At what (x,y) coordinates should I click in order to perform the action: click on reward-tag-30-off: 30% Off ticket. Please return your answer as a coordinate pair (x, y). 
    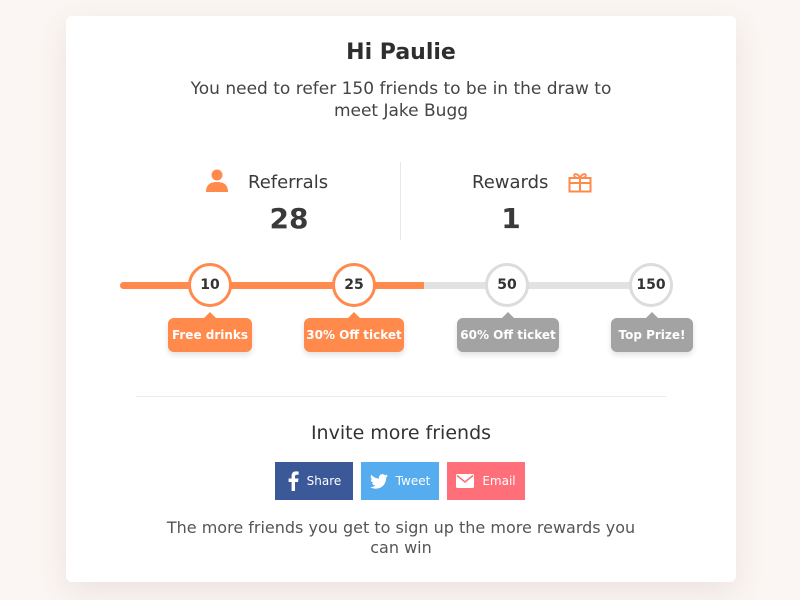
    Looking at the image, I should click on (354, 332).